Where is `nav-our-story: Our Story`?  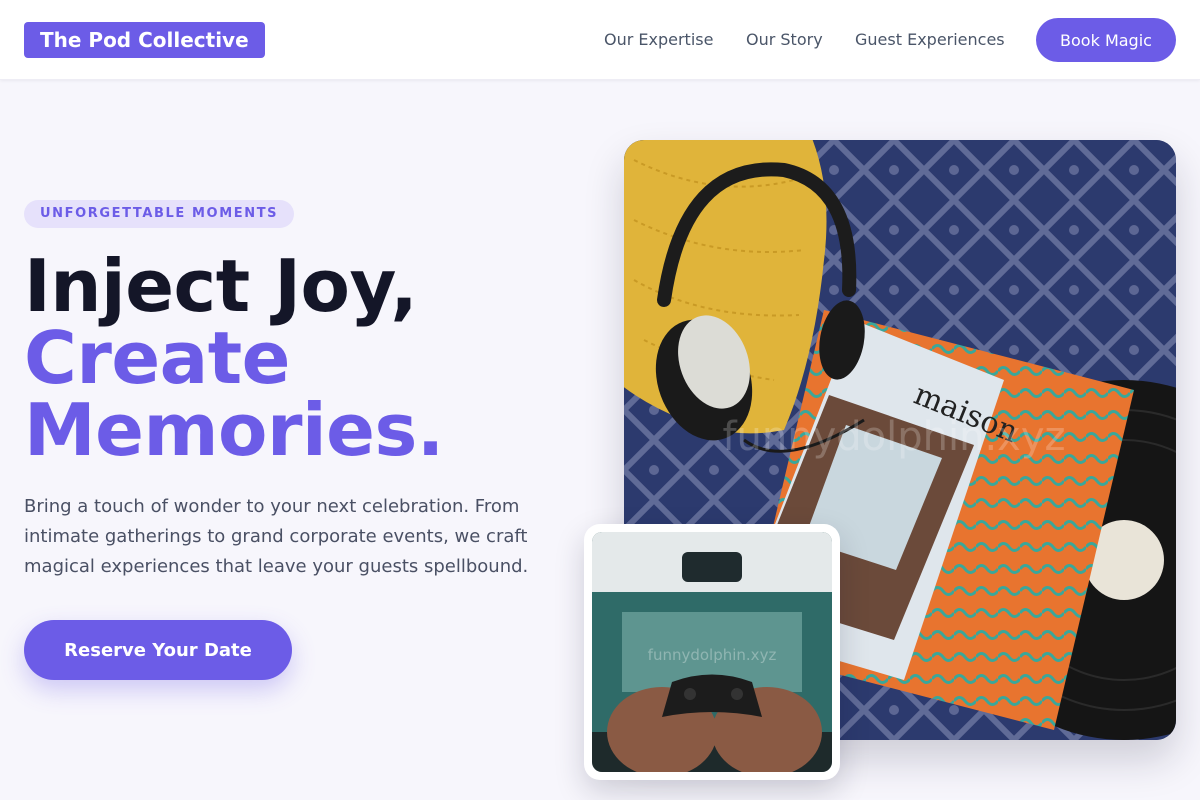 nav-our-story: Our Story is located at coordinates (784, 39).